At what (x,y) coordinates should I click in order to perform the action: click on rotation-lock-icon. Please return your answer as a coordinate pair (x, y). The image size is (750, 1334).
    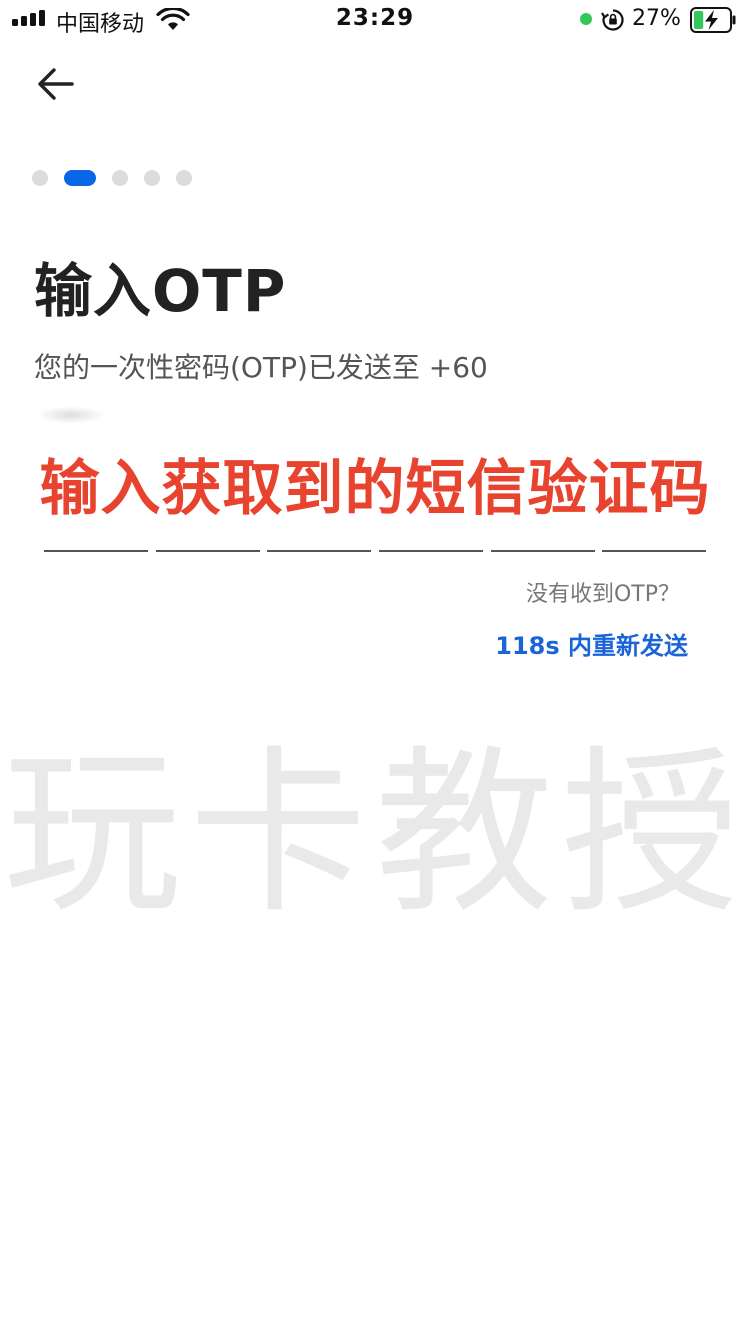
    Looking at the image, I should click on (612, 20).